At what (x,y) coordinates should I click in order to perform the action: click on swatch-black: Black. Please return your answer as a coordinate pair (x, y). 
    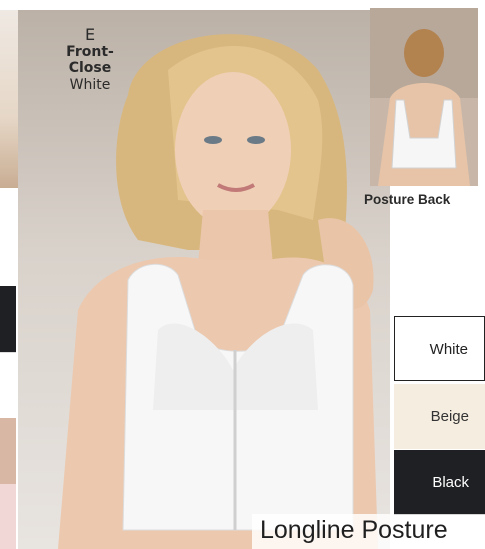
    Looking at the image, I should click on (439, 482).